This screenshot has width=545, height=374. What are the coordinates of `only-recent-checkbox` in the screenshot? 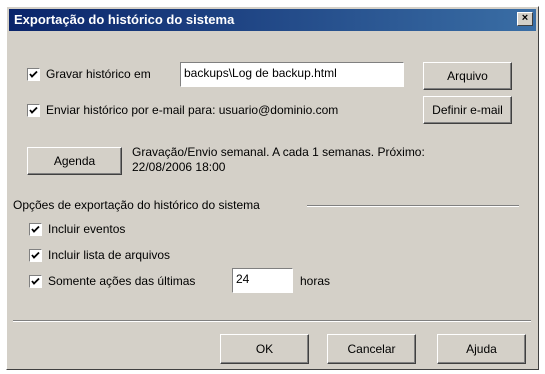 It's located at (35, 281).